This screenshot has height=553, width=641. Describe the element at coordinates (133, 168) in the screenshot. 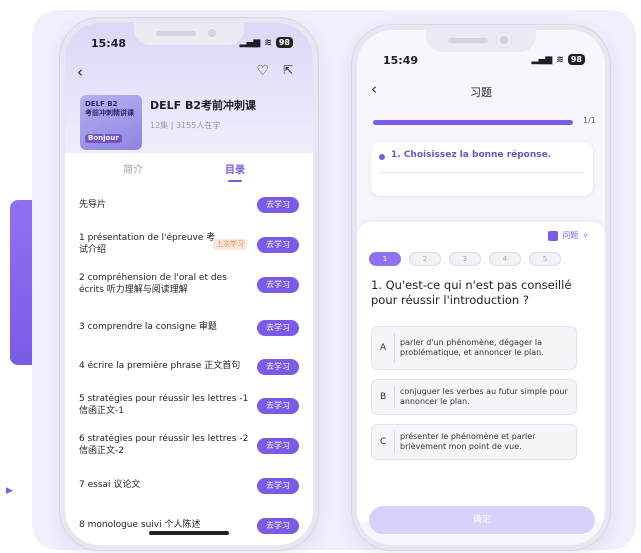

I see `tab-intro: 简介` at that location.